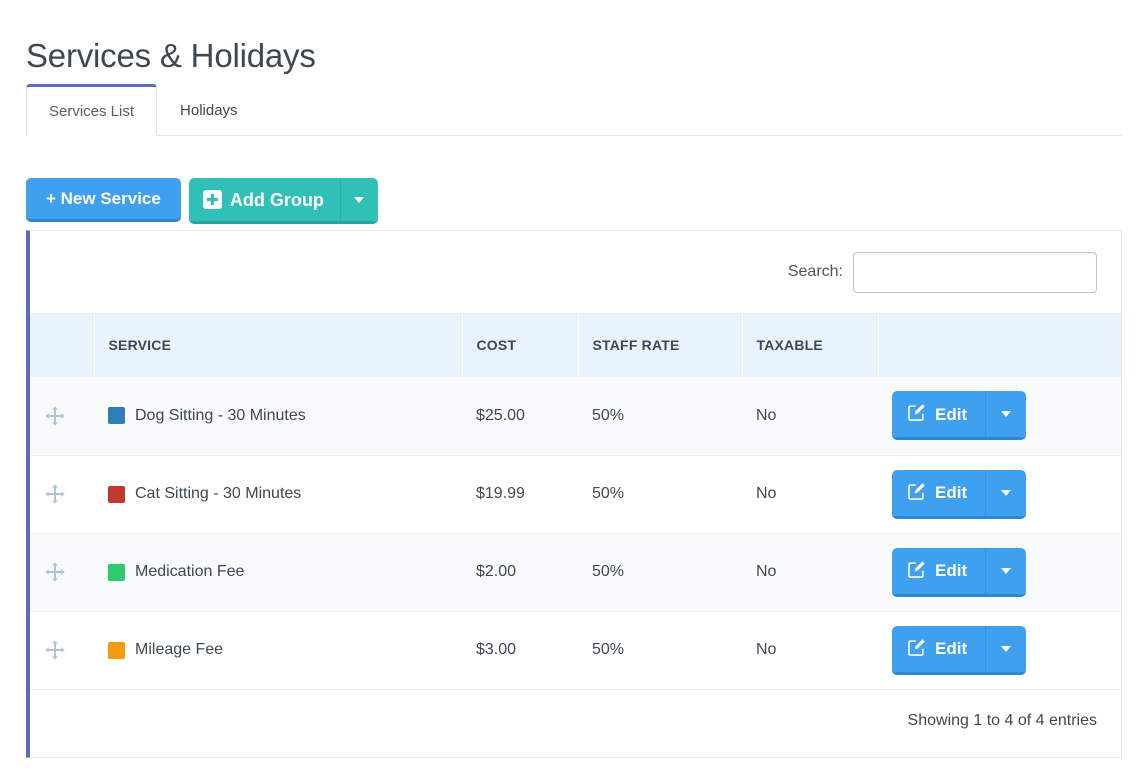  I want to click on tab-holidays-label: Holidays, so click(209, 110).